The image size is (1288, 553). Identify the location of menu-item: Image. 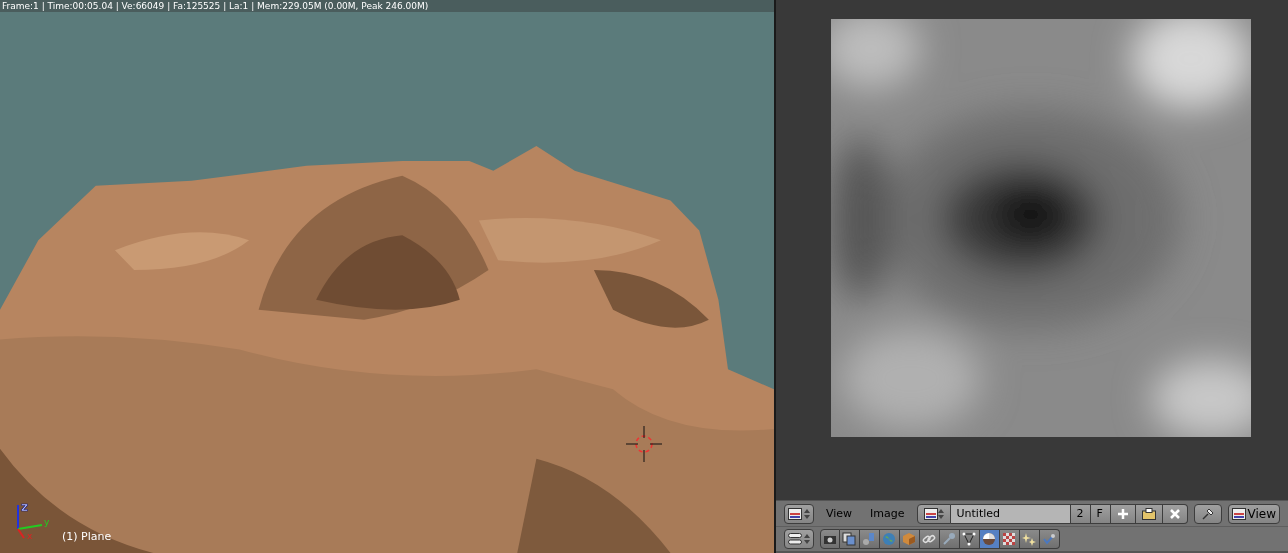
(887, 513).